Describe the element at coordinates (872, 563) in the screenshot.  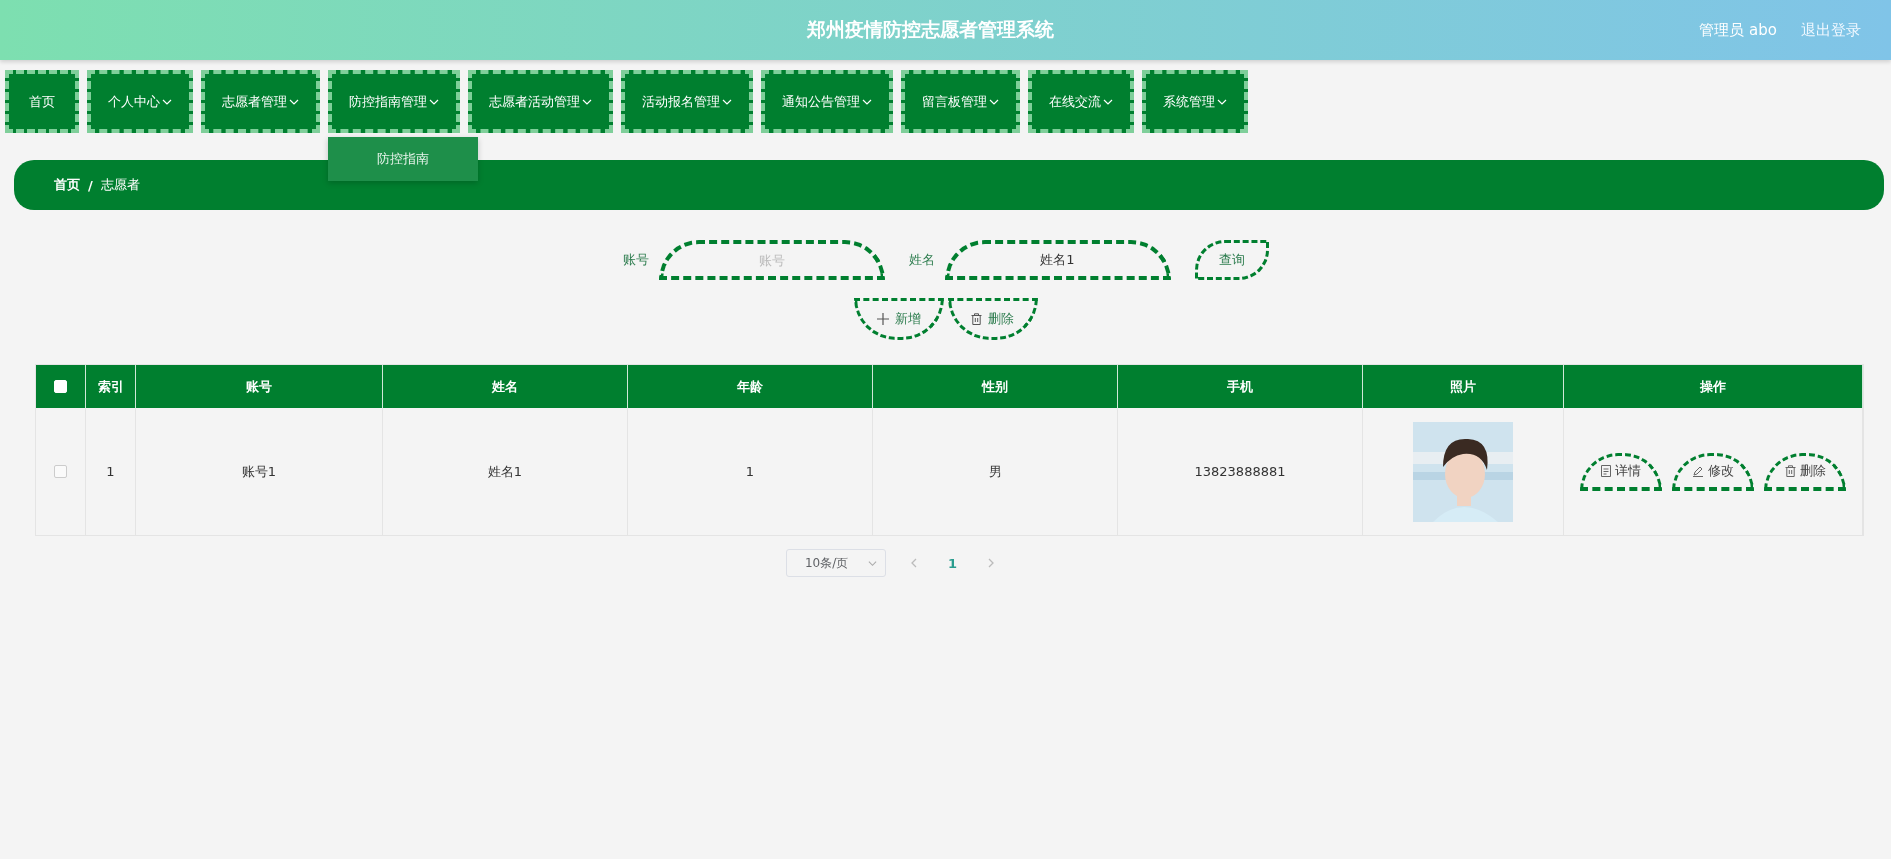
I see `chevron-down-icon` at that location.